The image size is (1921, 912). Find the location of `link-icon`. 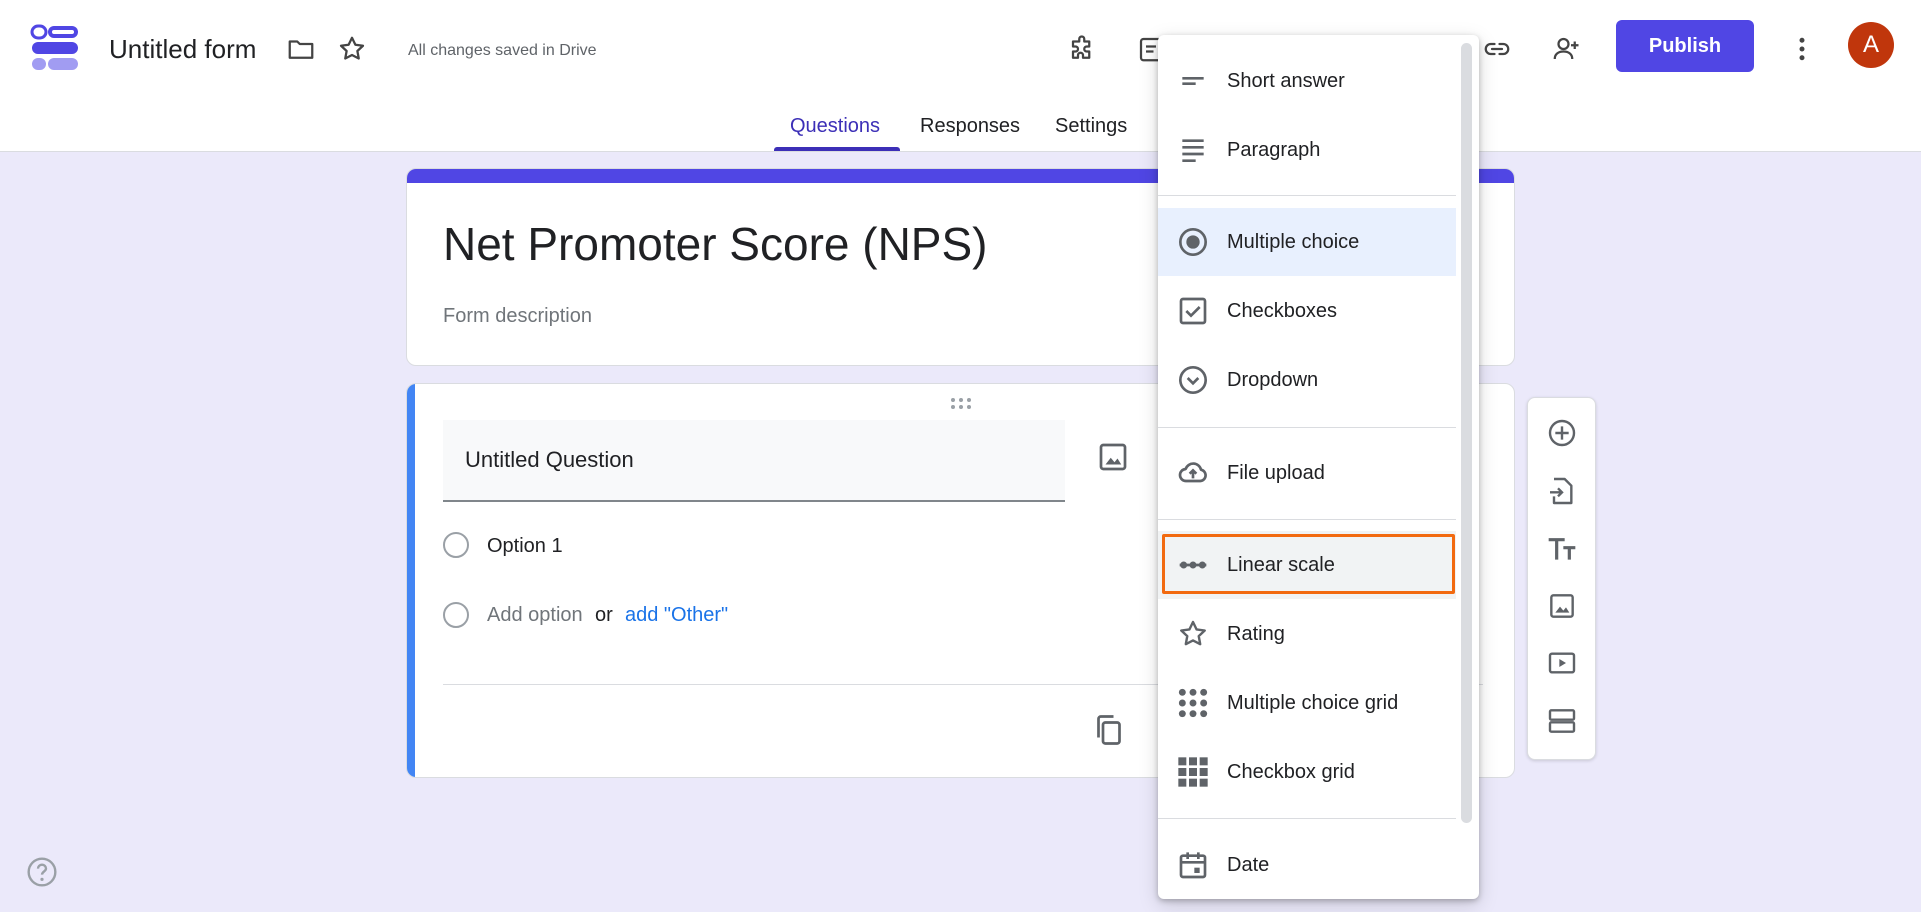

link-icon is located at coordinates (1497, 49).